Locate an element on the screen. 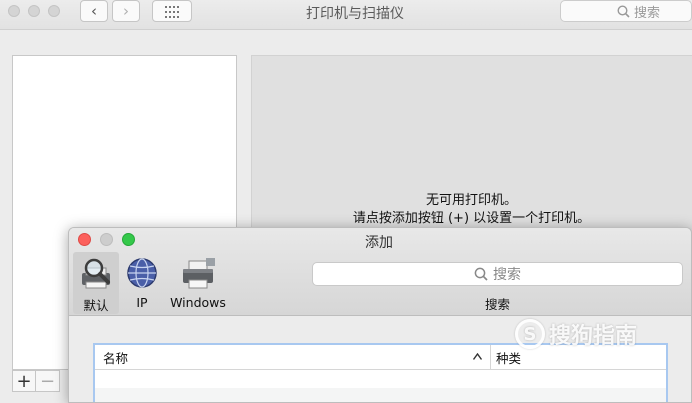 Image resolution: width=692 pixels, height=403 pixels. dialog-search-input: 搜索 is located at coordinates (497, 274).